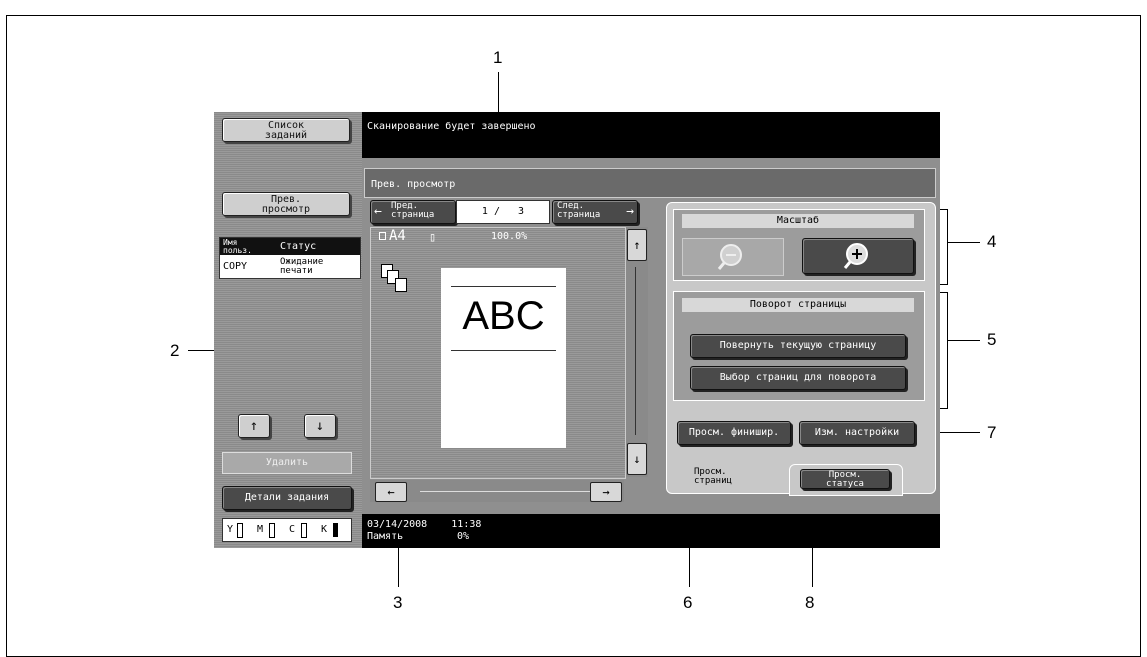 The width and height of the screenshot is (1147, 657). What do you see at coordinates (463, 536) in the screenshot?
I see `memory-value: 0%` at bounding box center [463, 536].